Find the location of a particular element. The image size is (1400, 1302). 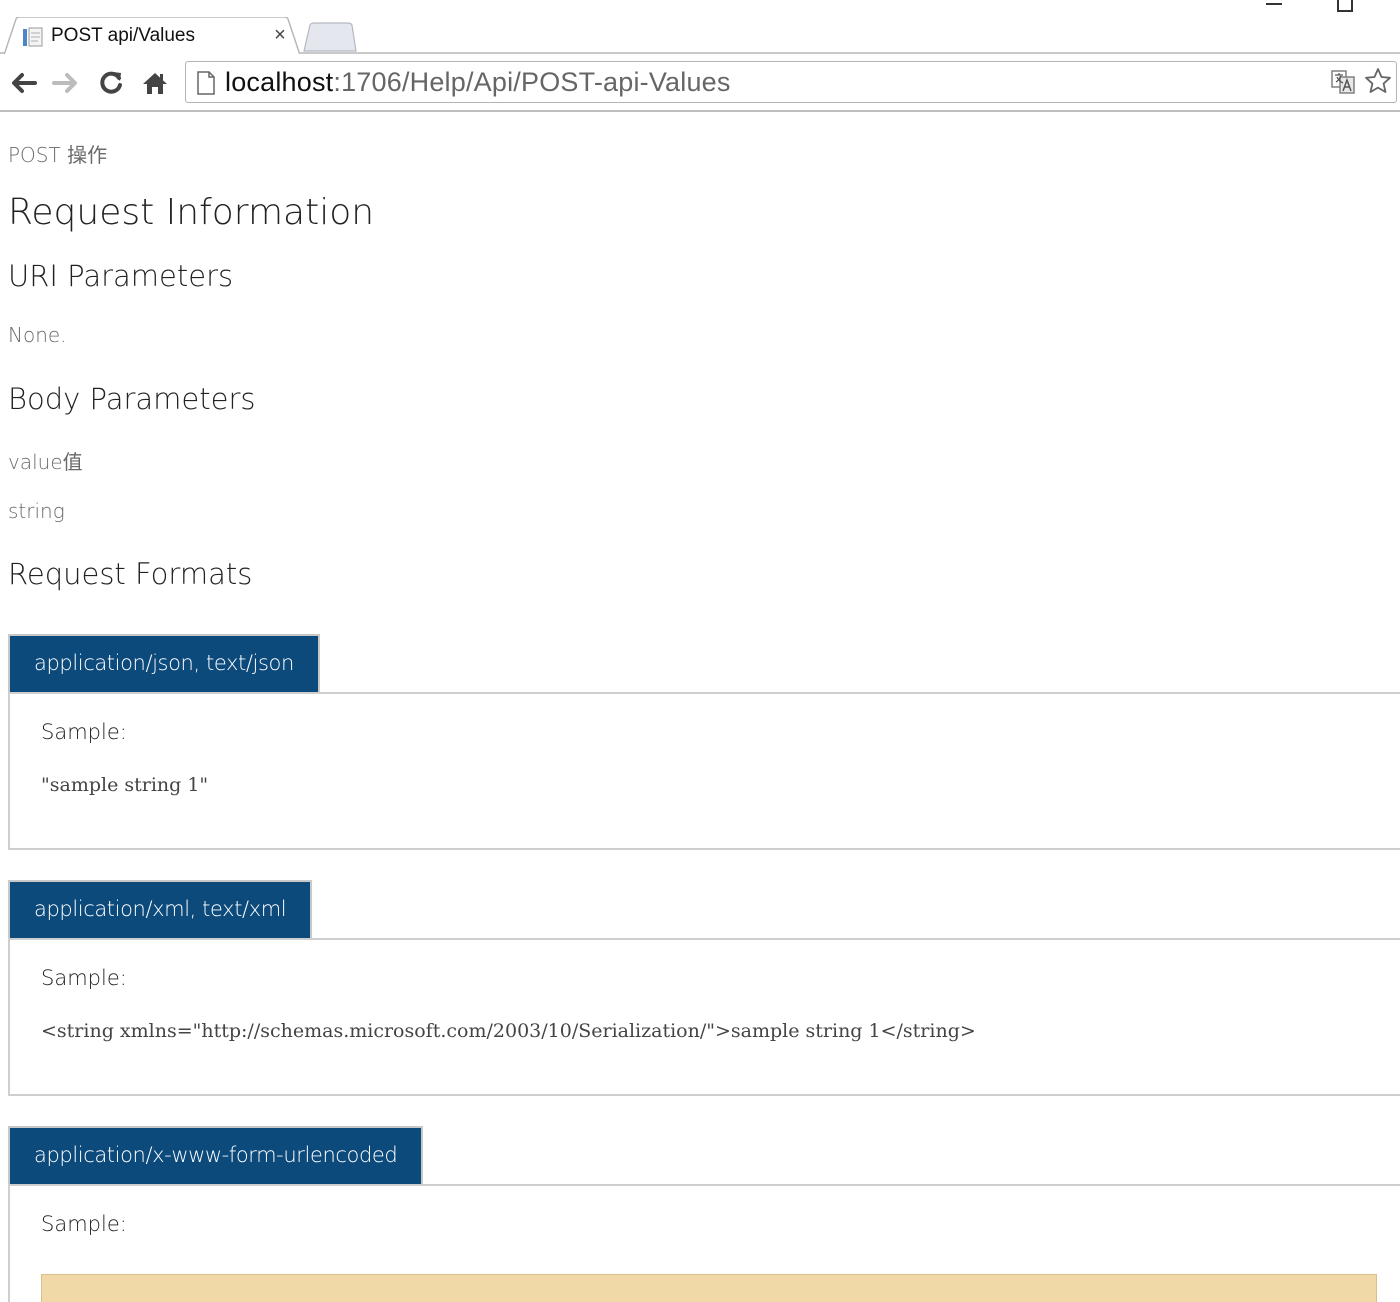

format-tab-form-urlencoded: application/x-www-form-urlencoded is located at coordinates (216, 1156).